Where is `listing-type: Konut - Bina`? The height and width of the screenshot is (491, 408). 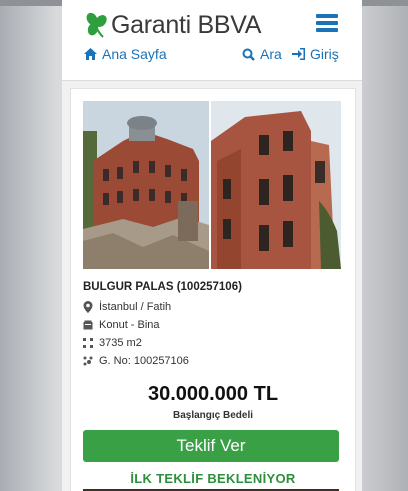 listing-type: Konut - Bina is located at coordinates (121, 325).